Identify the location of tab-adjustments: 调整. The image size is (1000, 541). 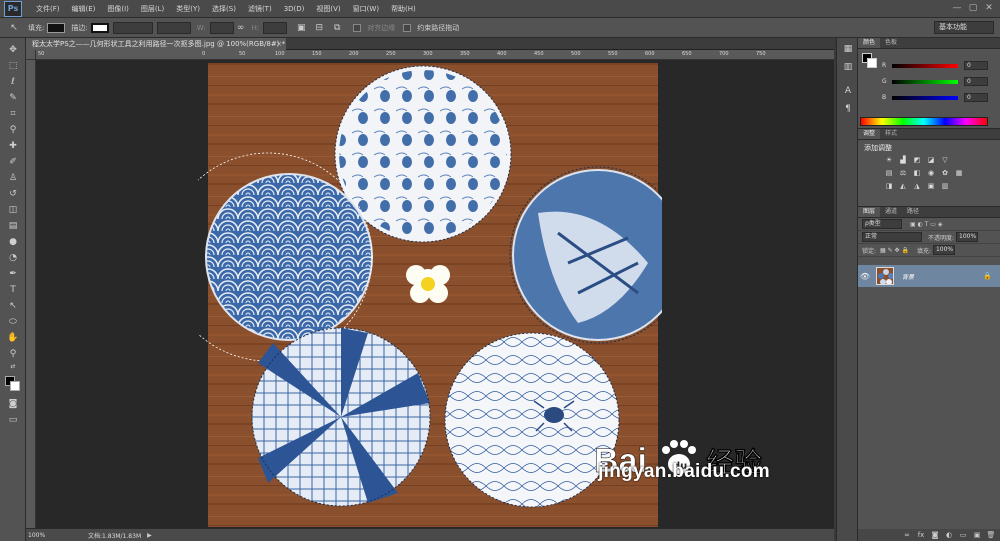
(869, 134).